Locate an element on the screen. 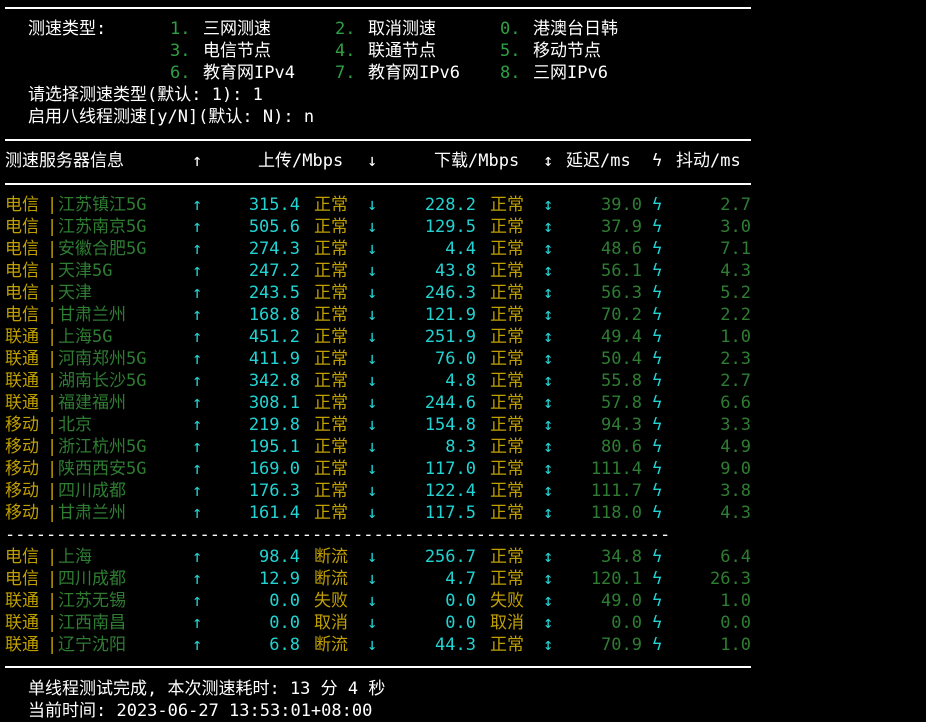  option-4-text: 联通节点 is located at coordinates (402, 51).